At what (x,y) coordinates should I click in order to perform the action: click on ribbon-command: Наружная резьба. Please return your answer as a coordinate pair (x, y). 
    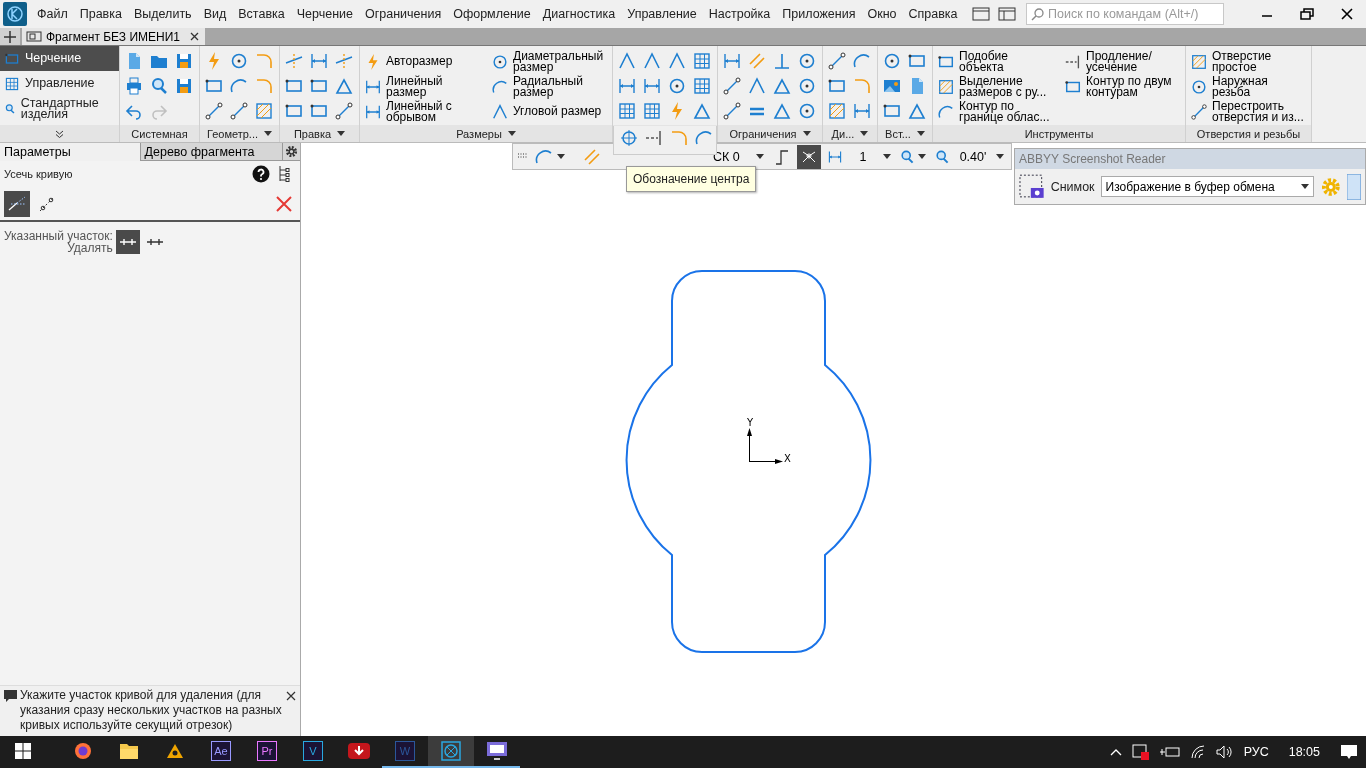
    Looking at the image, I should click on (1248, 86).